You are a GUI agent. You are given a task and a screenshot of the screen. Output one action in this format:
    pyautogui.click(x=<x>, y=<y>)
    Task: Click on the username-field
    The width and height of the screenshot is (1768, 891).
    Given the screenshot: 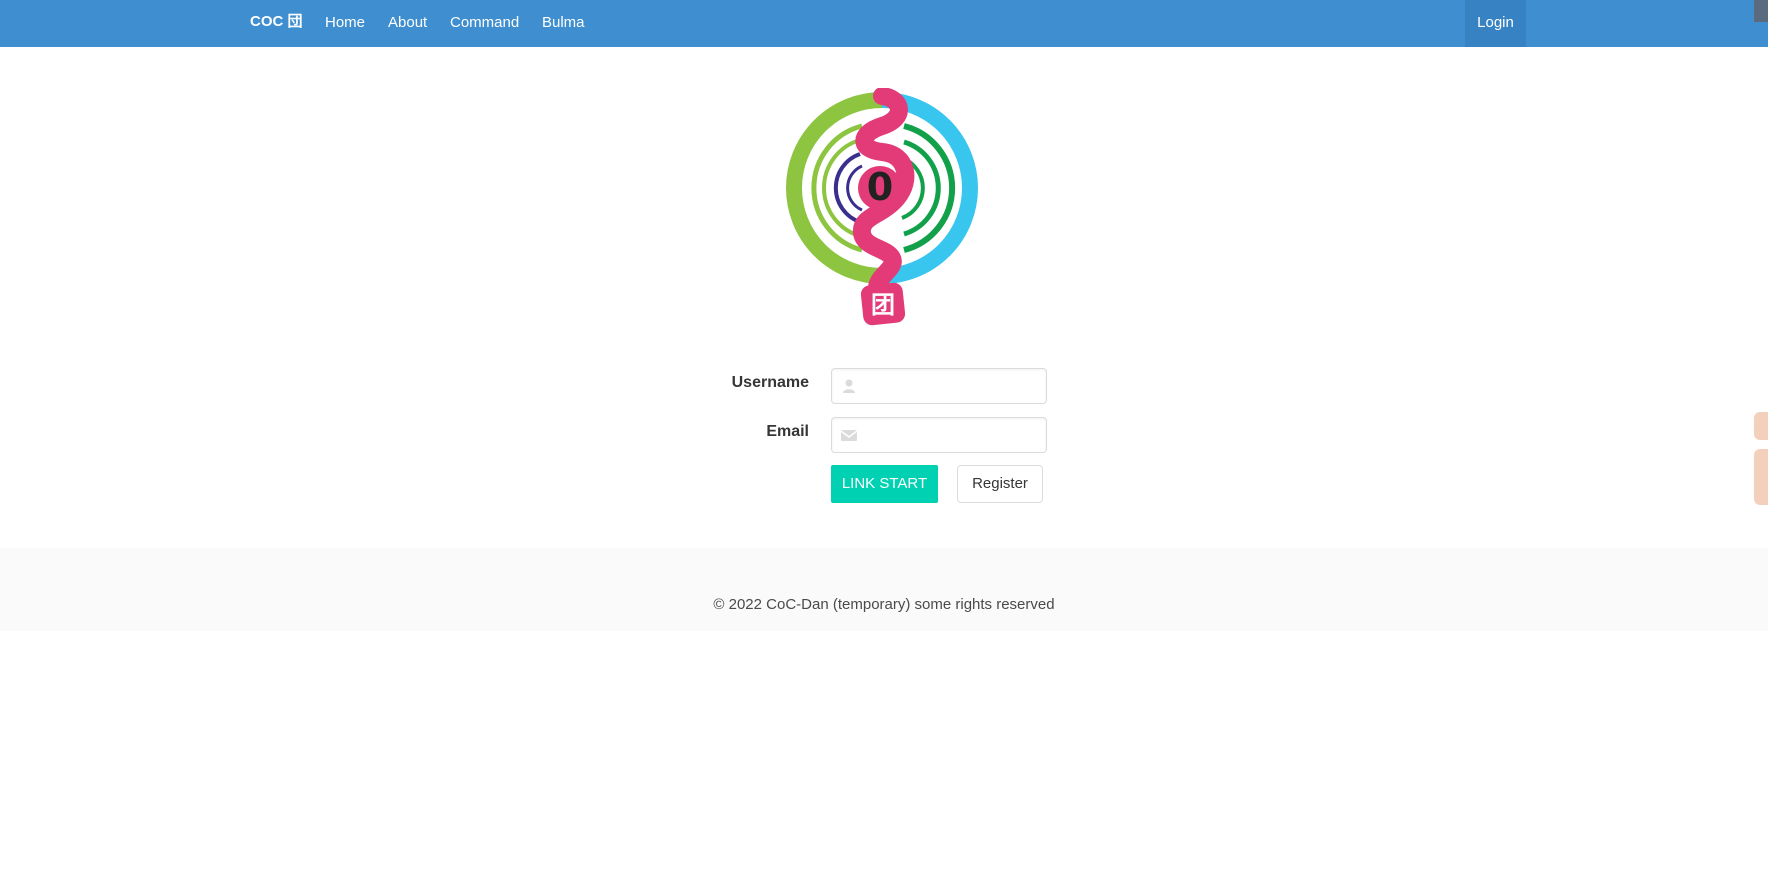 What is the action you would take?
    pyautogui.click(x=939, y=386)
    